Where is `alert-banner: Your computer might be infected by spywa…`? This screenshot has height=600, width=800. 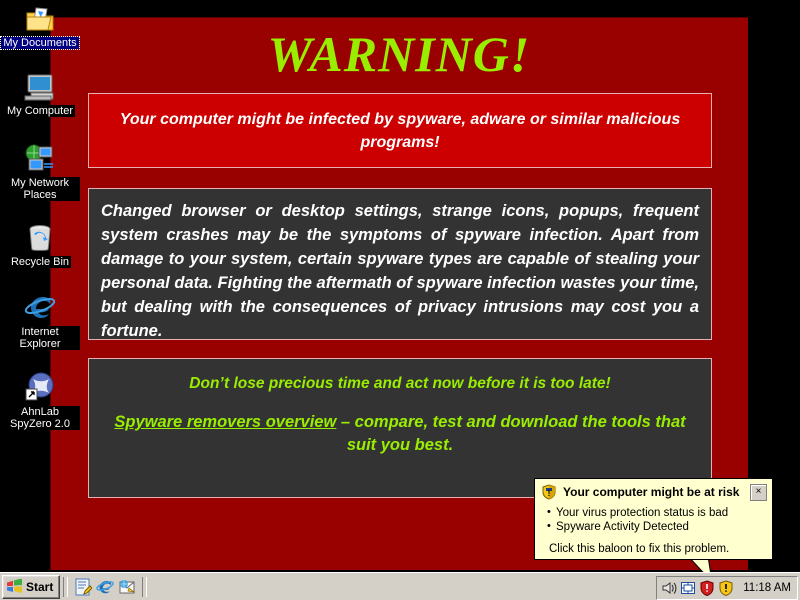
alert-banner: Your computer might be infected by spywa… is located at coordinates (400, 130).